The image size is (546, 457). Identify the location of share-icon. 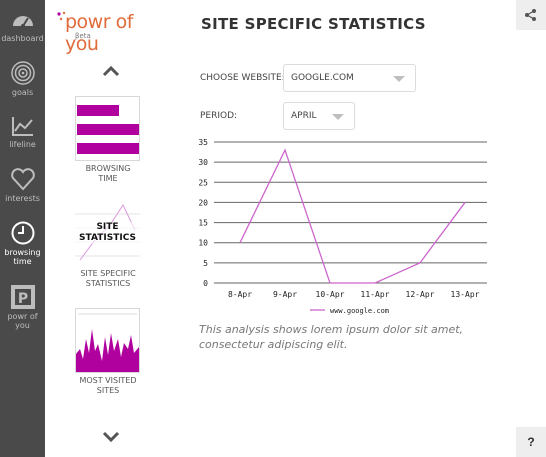
(530, 15).